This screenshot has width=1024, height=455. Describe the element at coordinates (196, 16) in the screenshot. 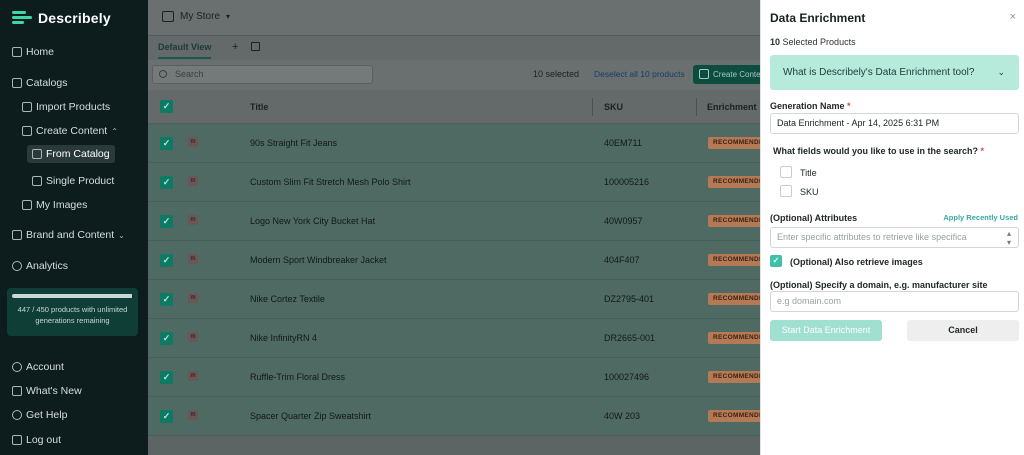

I see `store-selector: My Store ▾` at that location.